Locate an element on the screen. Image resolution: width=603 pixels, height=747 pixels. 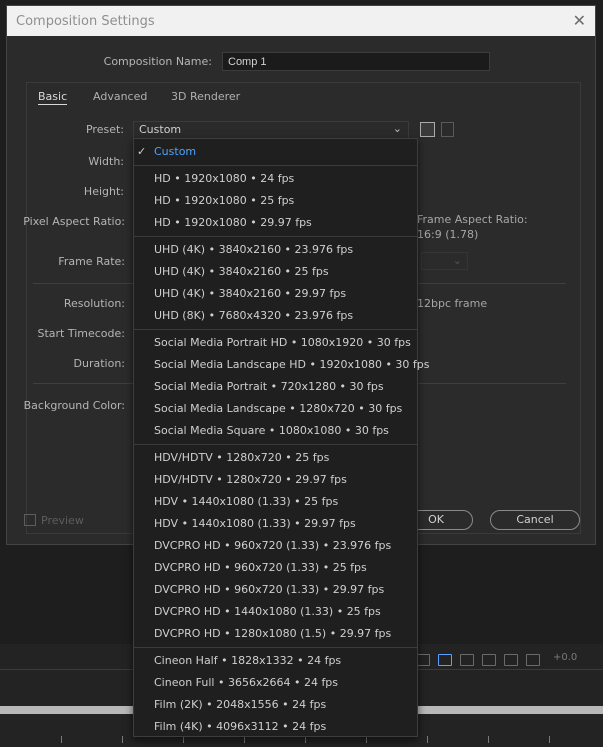
menu-item: HD • 1920x1080 • 25 fps is located at coordinates (224, 201).